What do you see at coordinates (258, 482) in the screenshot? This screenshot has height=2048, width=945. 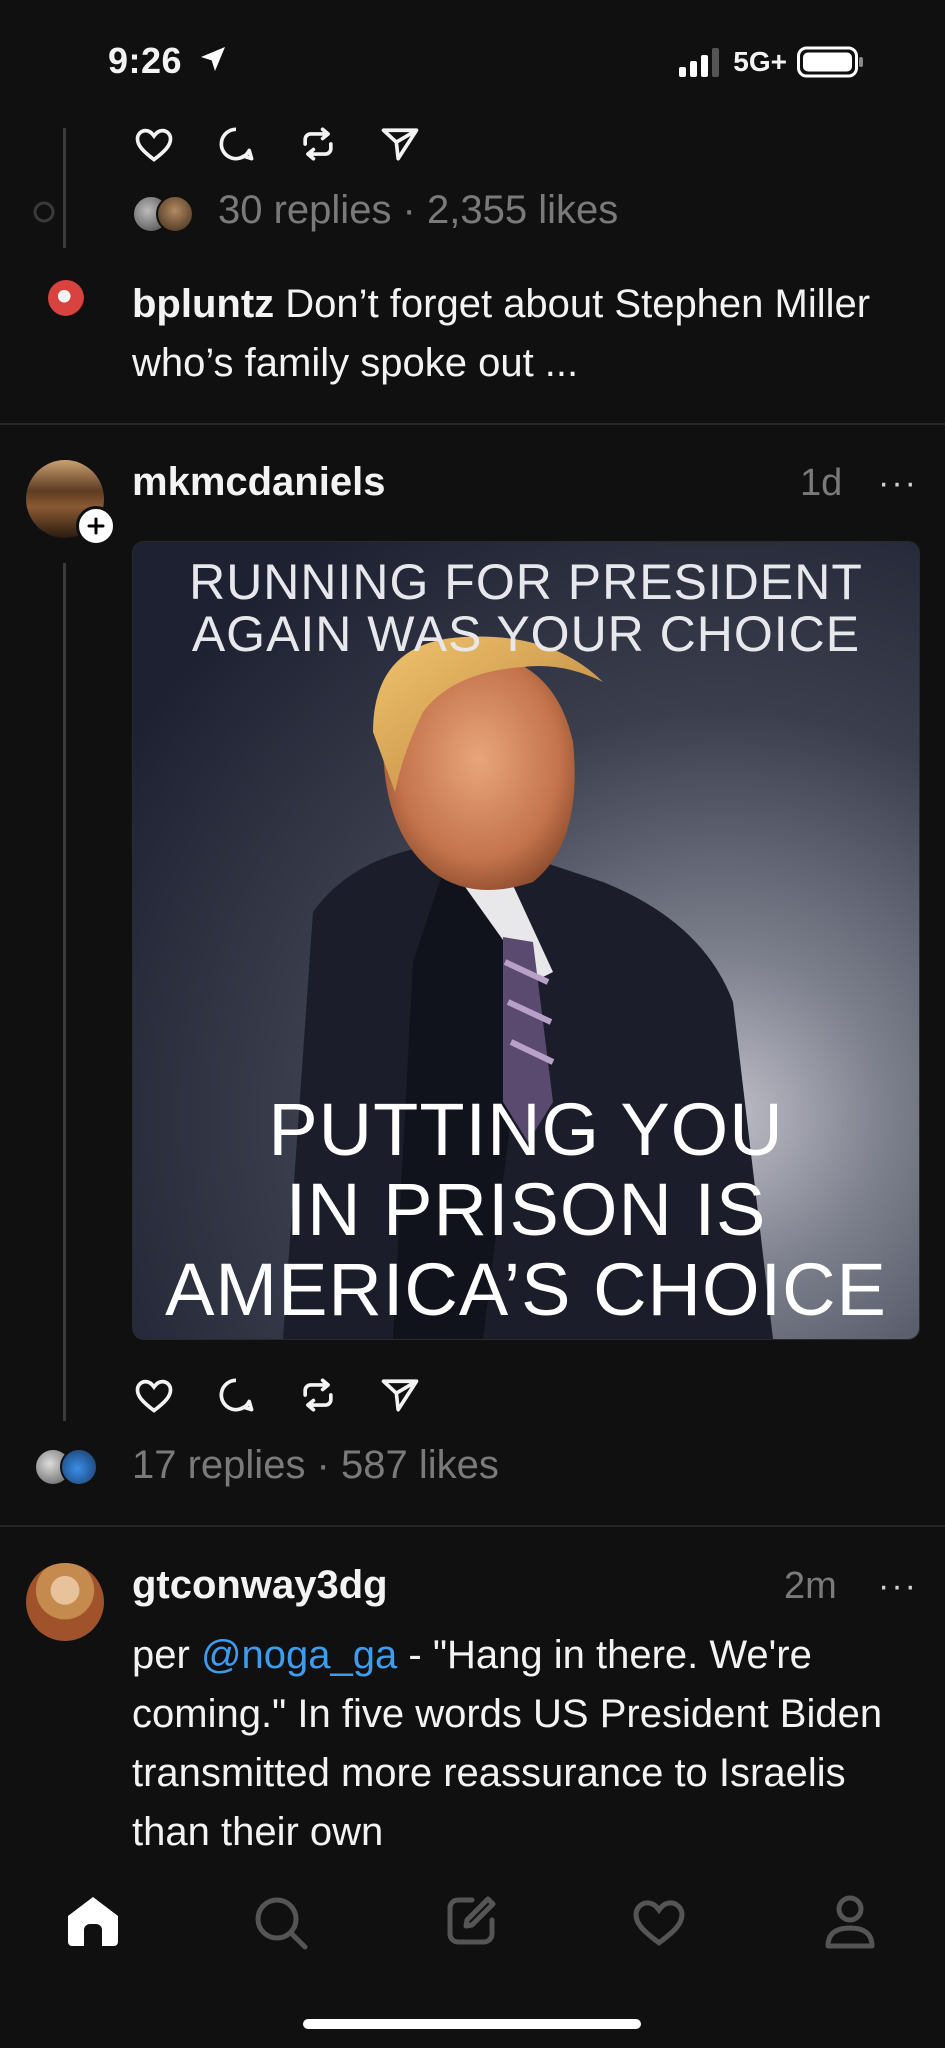 I see `username: mkmcdaniels` at bounding box center [258, 482].